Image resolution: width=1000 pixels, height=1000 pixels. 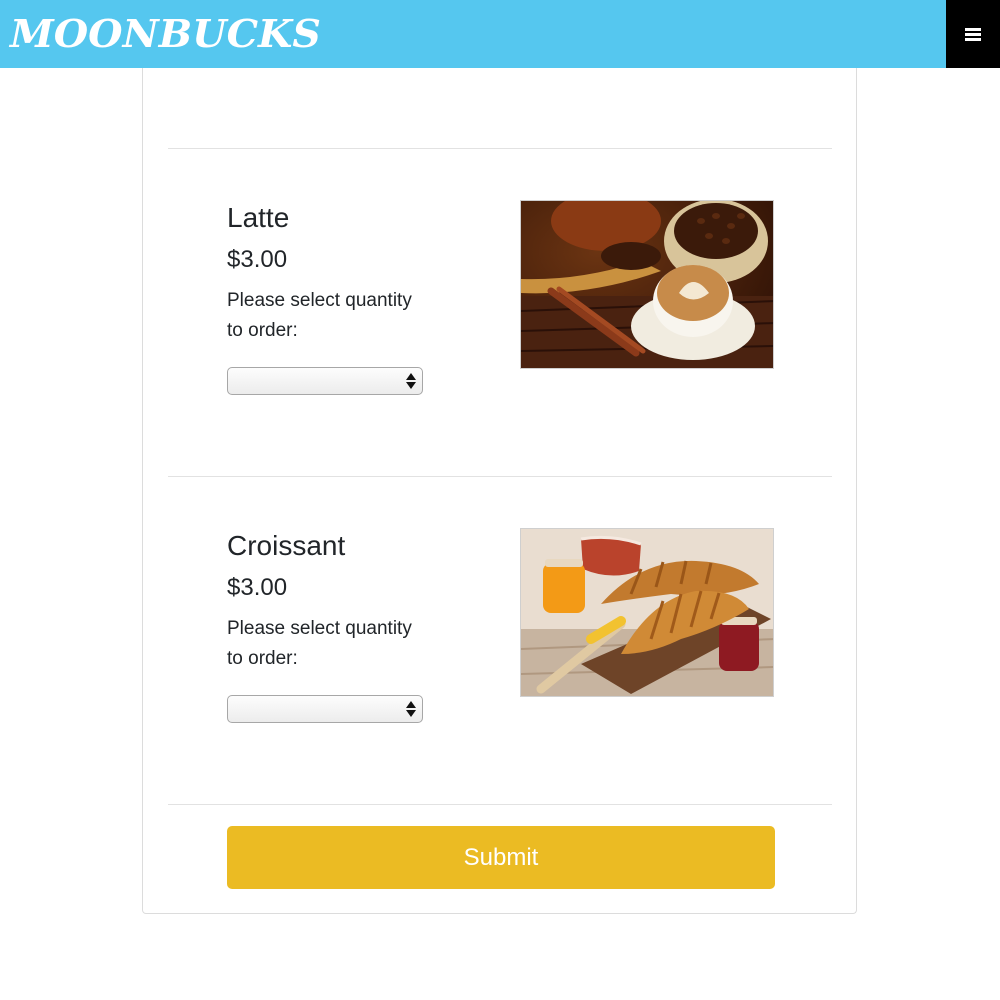 I want to click on top-navbar: MOONBUCKS, so click(x=500, y=34).